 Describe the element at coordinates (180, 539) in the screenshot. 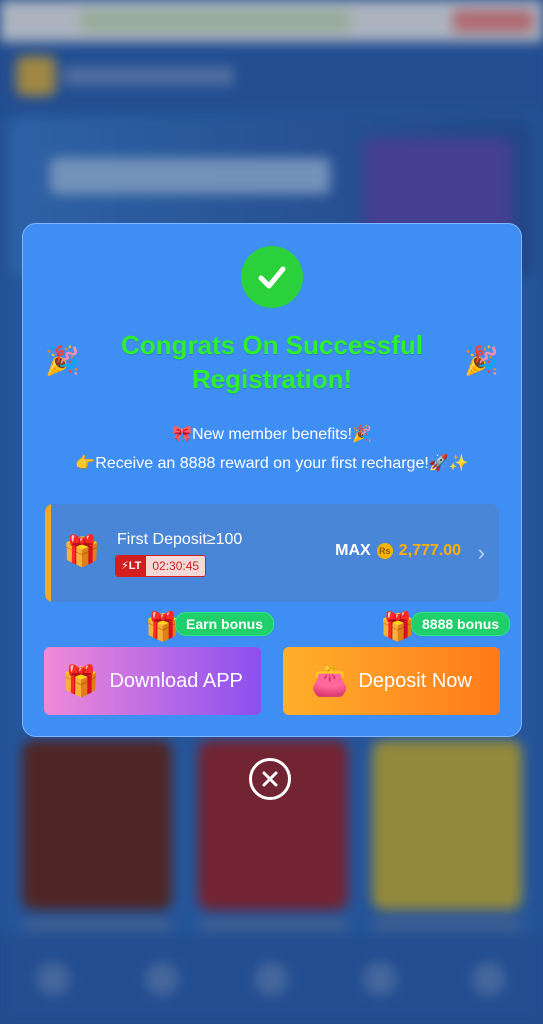

I see `offer-label: First Deposit≥100` at that location.